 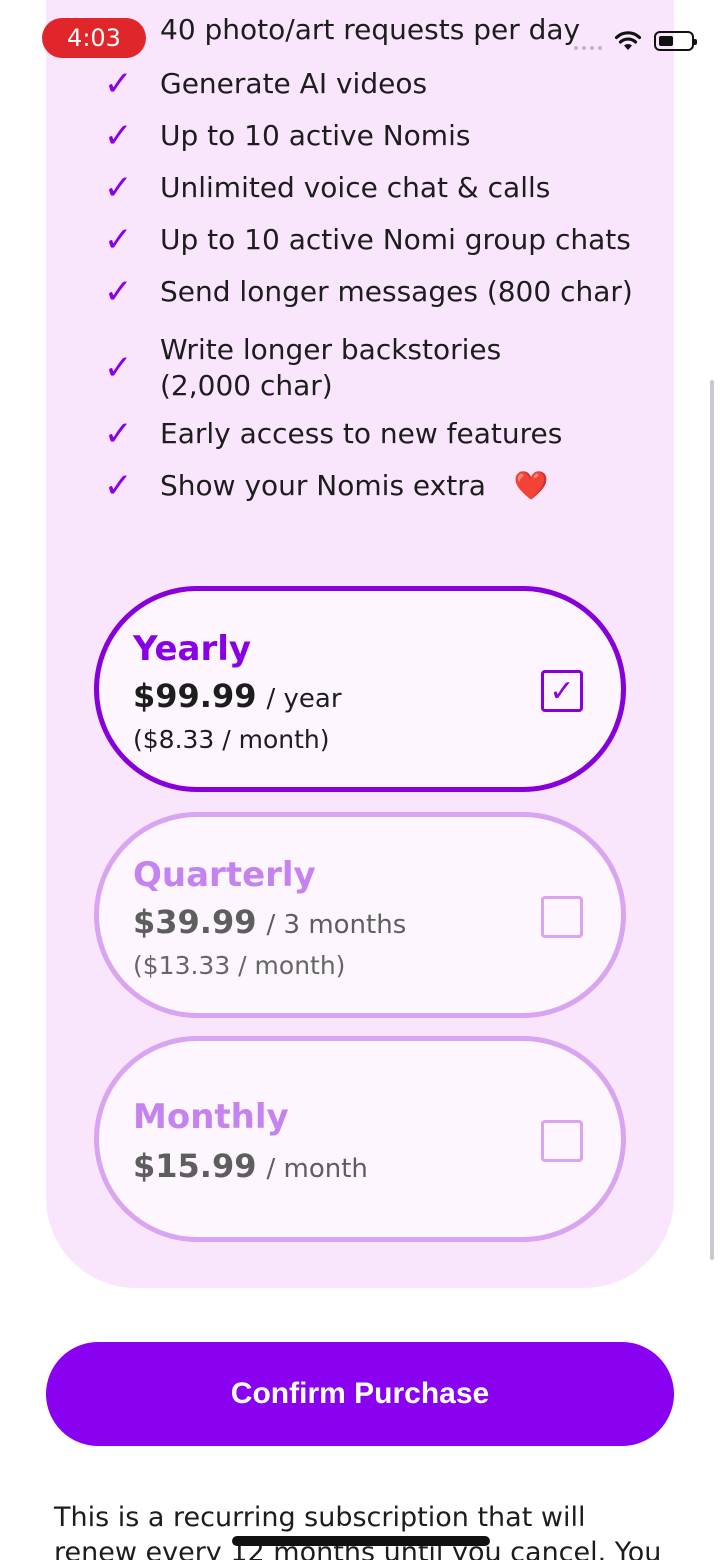 I want to click on feature-item: ✓ Generate AI videos, so click(x=265, y=84).